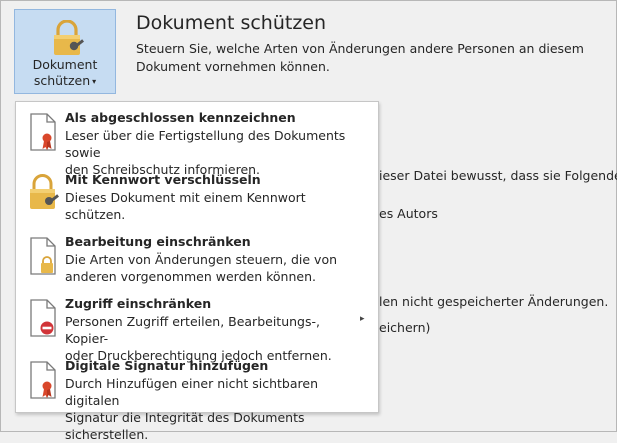 This screenshot has width=617, height=443. I want to click on background-text: len nicht gespeicherter Änderungen., so click(494, 301).